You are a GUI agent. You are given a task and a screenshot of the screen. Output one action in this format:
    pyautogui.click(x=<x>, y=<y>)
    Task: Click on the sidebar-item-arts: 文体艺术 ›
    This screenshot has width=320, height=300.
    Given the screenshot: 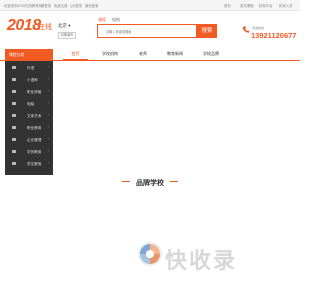 What is the action you would take?
    pyautogui.click(x=29, y=116)
    